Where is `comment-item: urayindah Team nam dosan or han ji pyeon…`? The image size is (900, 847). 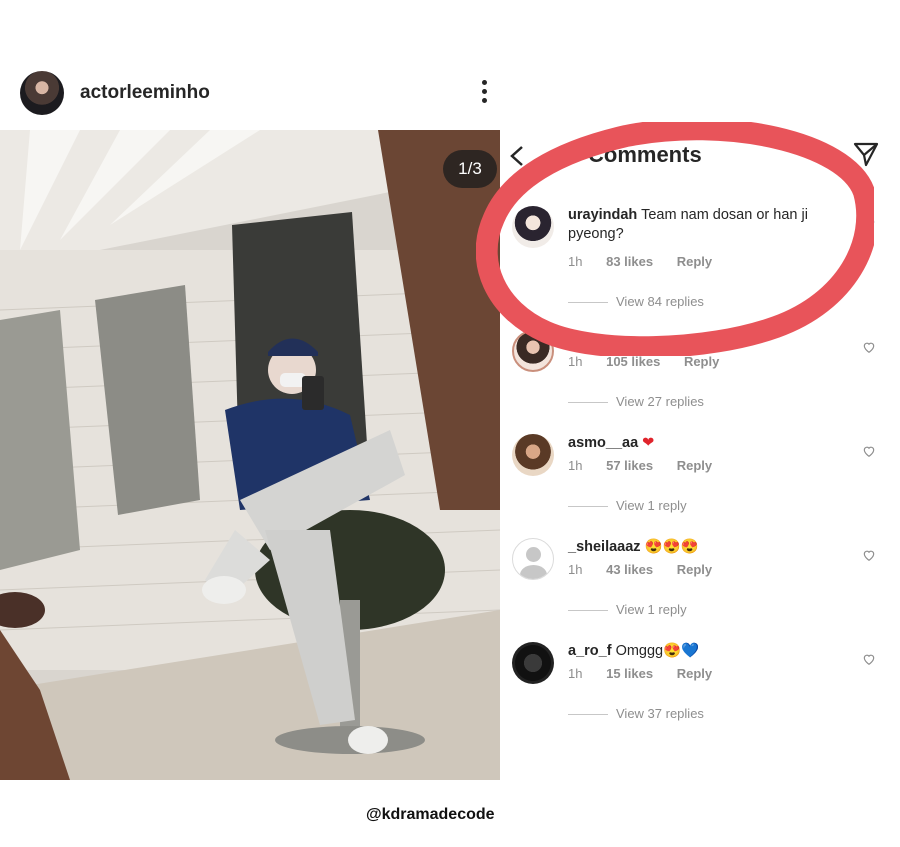 comment-item: urayindah Team nam dosan or han ji pyeon… is located at coordinates (700, 258).